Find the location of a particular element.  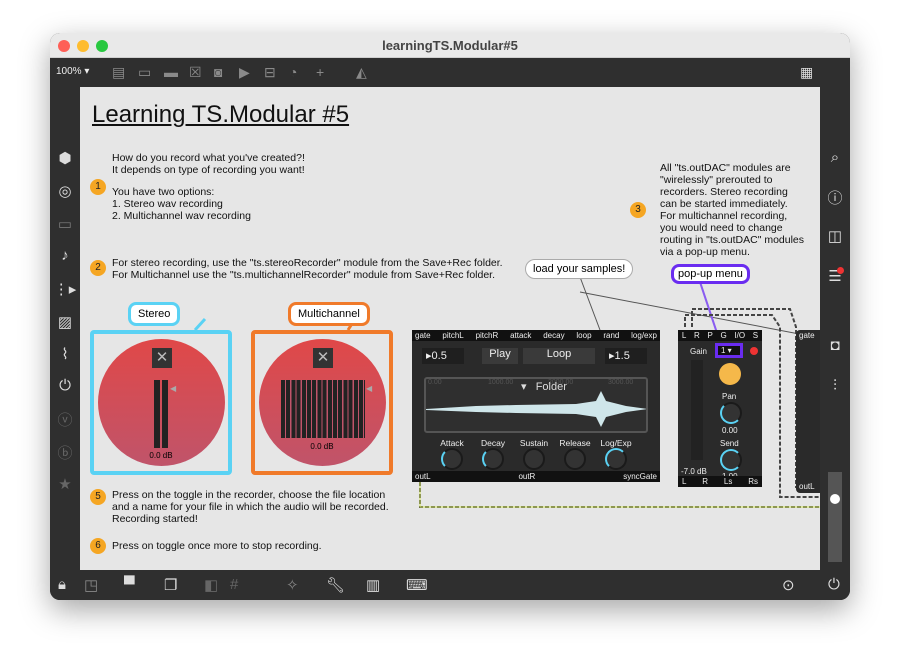

bottom-toolbar: 🔒︎ ◳ ▀ ❐ ◧ # ✧ 🔧︎ ▥ ⌨ ⊙ ⏻ is located at coordinates (450, 585).